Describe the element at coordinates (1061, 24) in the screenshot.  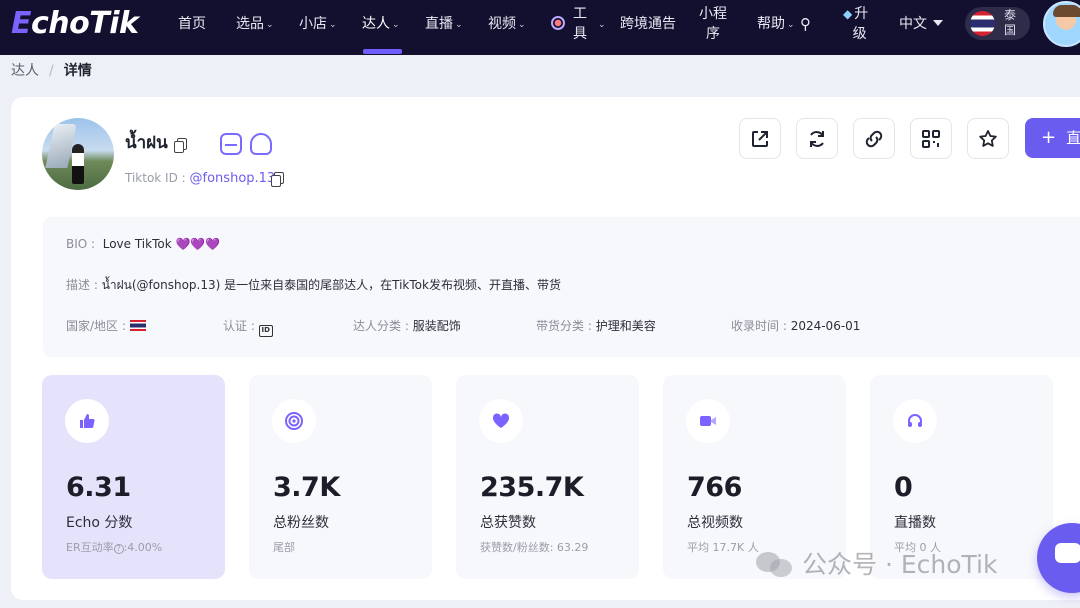
I see `user-avatar` at that location.